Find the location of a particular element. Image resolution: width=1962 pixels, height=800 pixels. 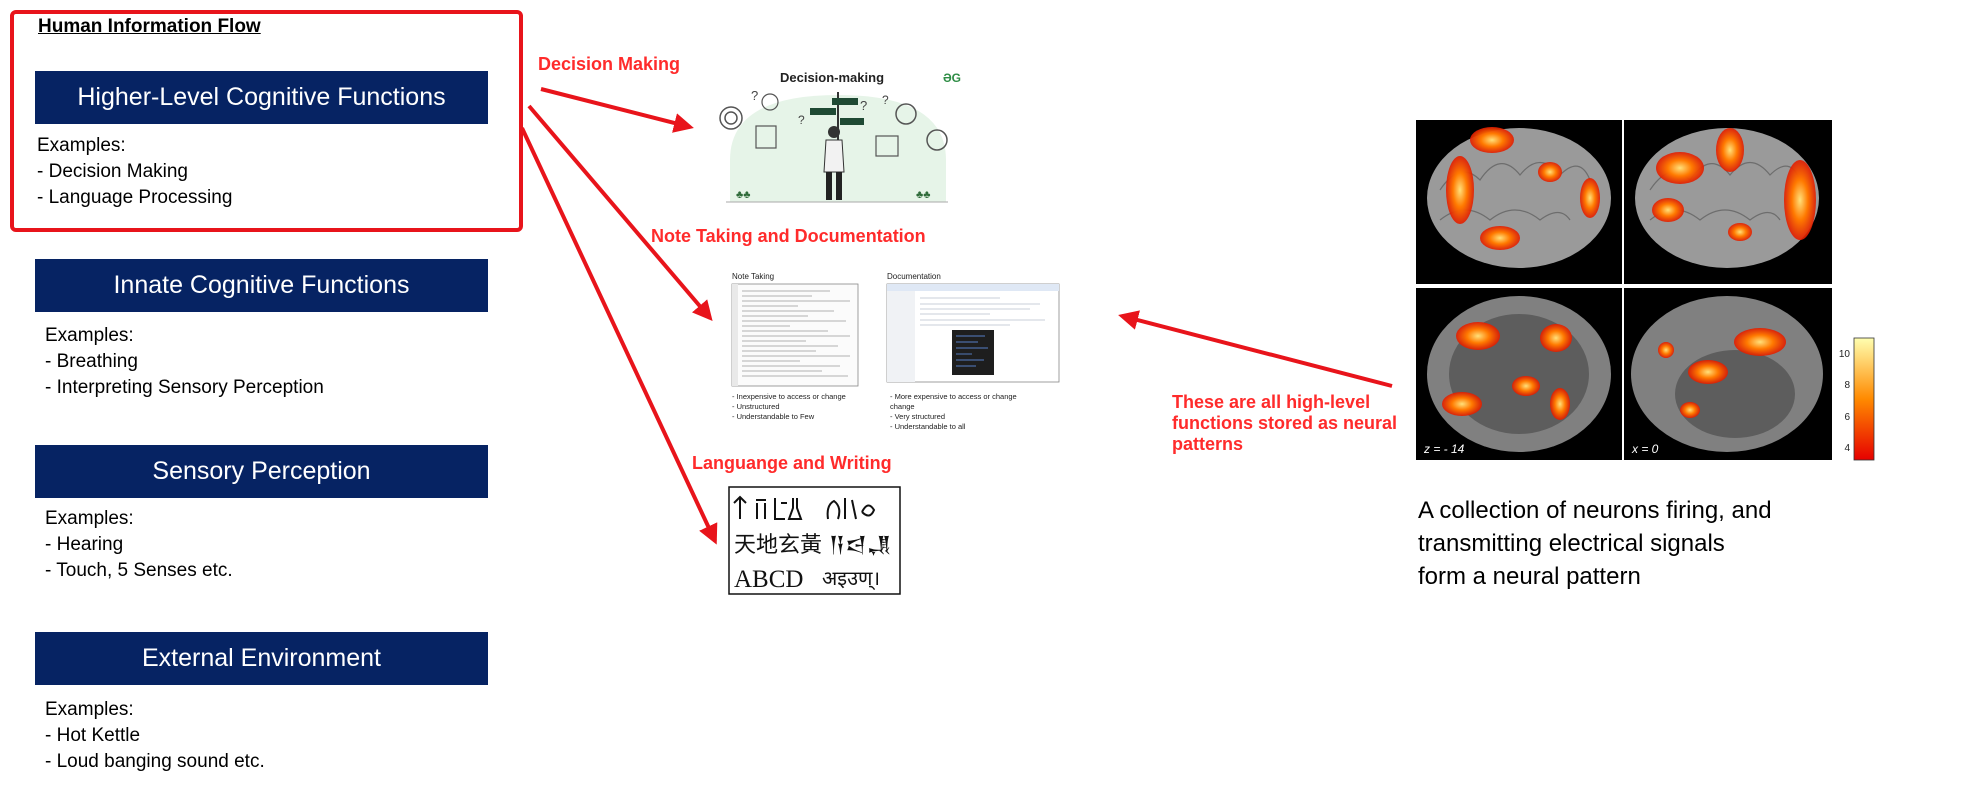

decision-illustration-title: Decision-making is located at coordinates (832, 77).